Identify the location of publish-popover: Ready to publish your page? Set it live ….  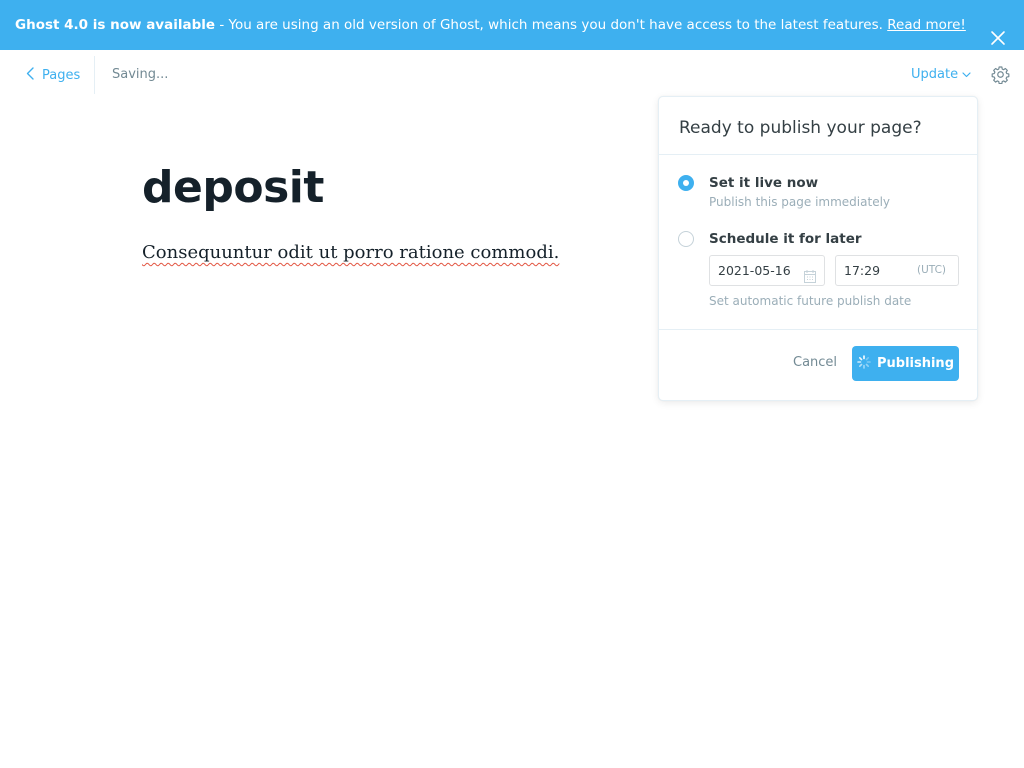
(818, 248).